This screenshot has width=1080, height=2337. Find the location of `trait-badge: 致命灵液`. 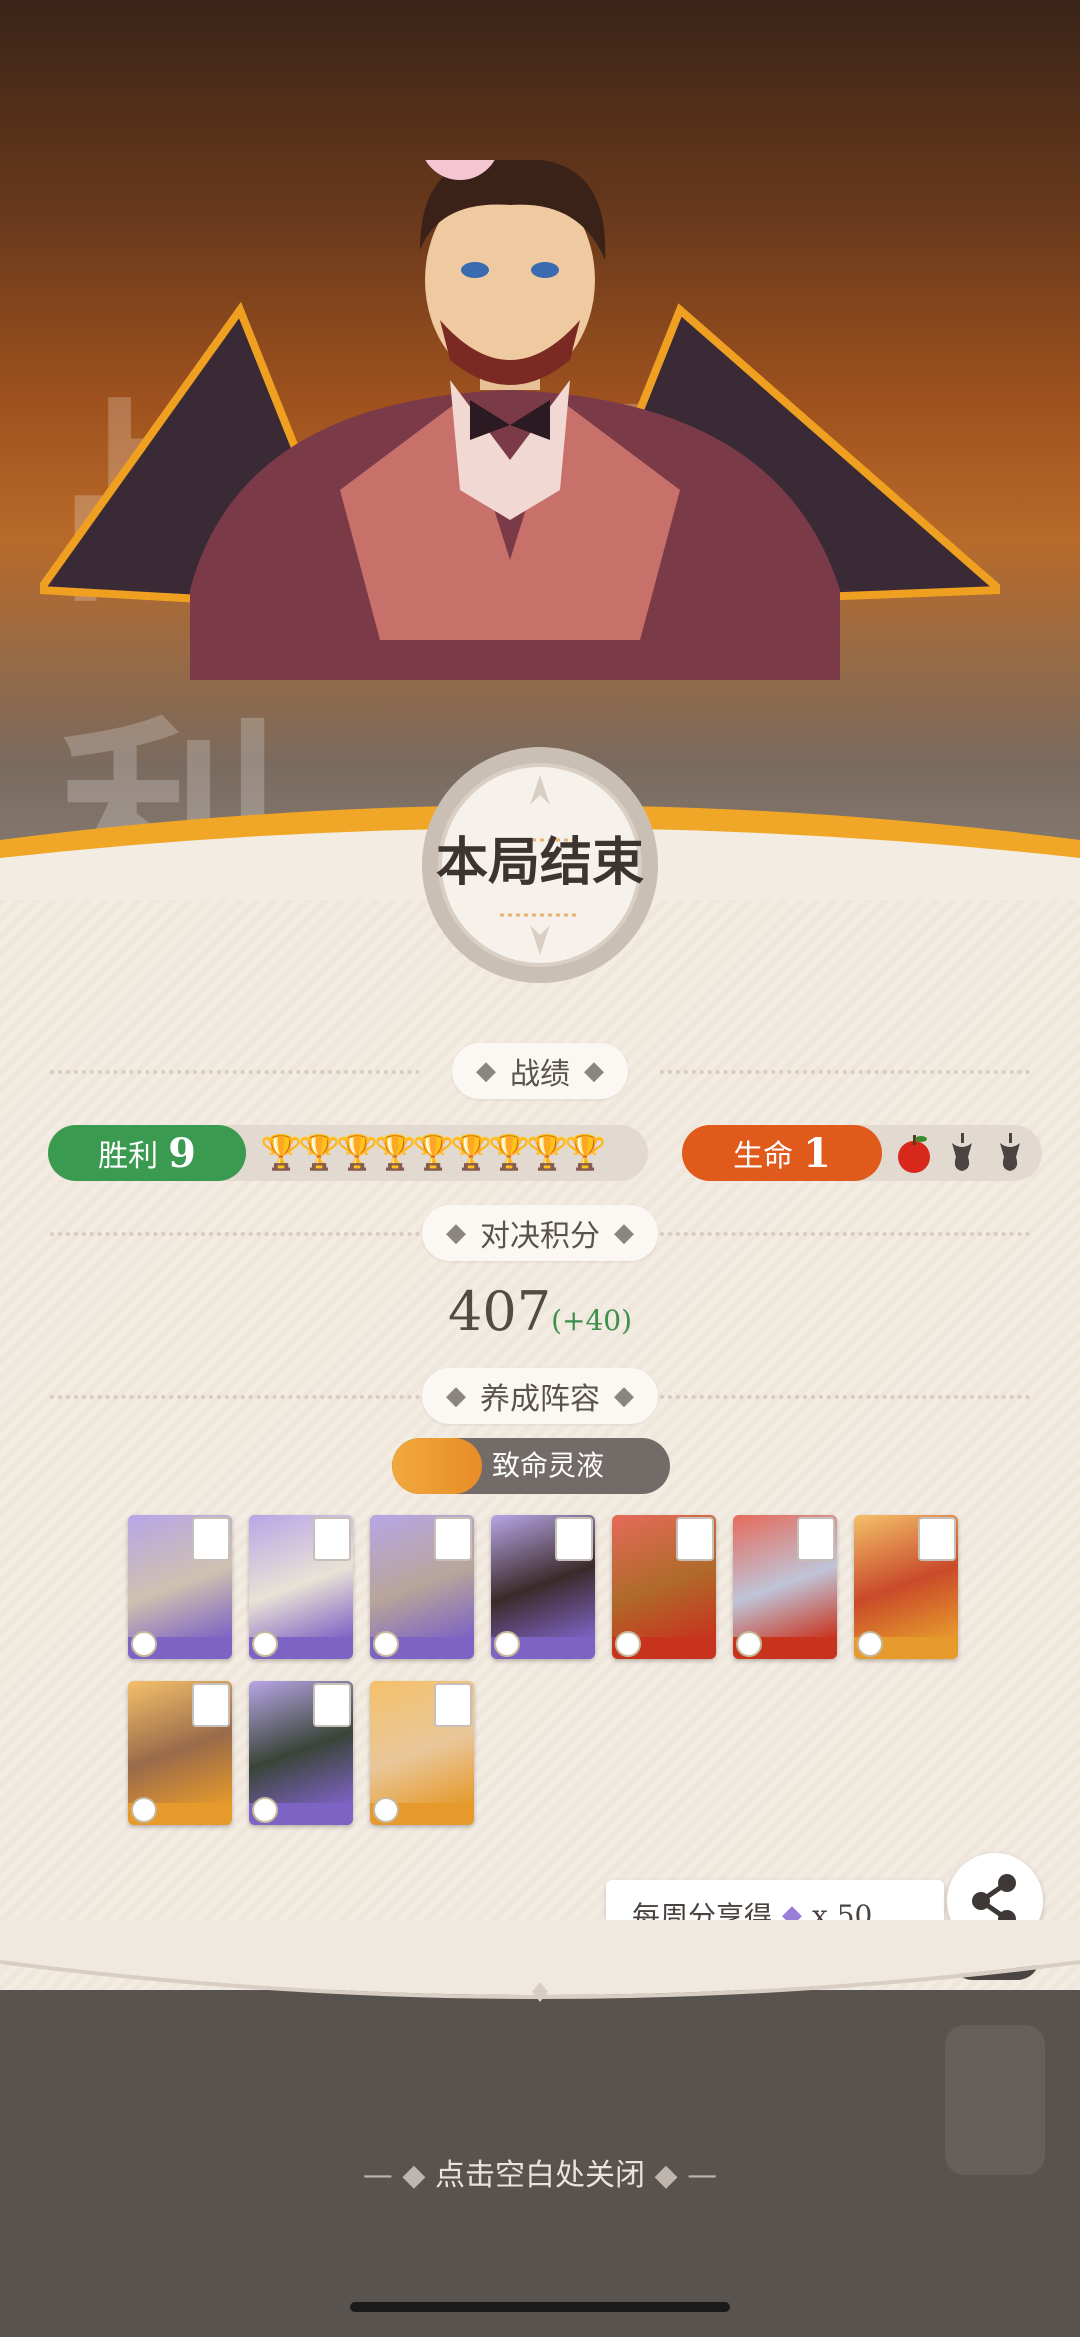

trait-badge: 致命灵液 is located at coordinates (531, 1466).